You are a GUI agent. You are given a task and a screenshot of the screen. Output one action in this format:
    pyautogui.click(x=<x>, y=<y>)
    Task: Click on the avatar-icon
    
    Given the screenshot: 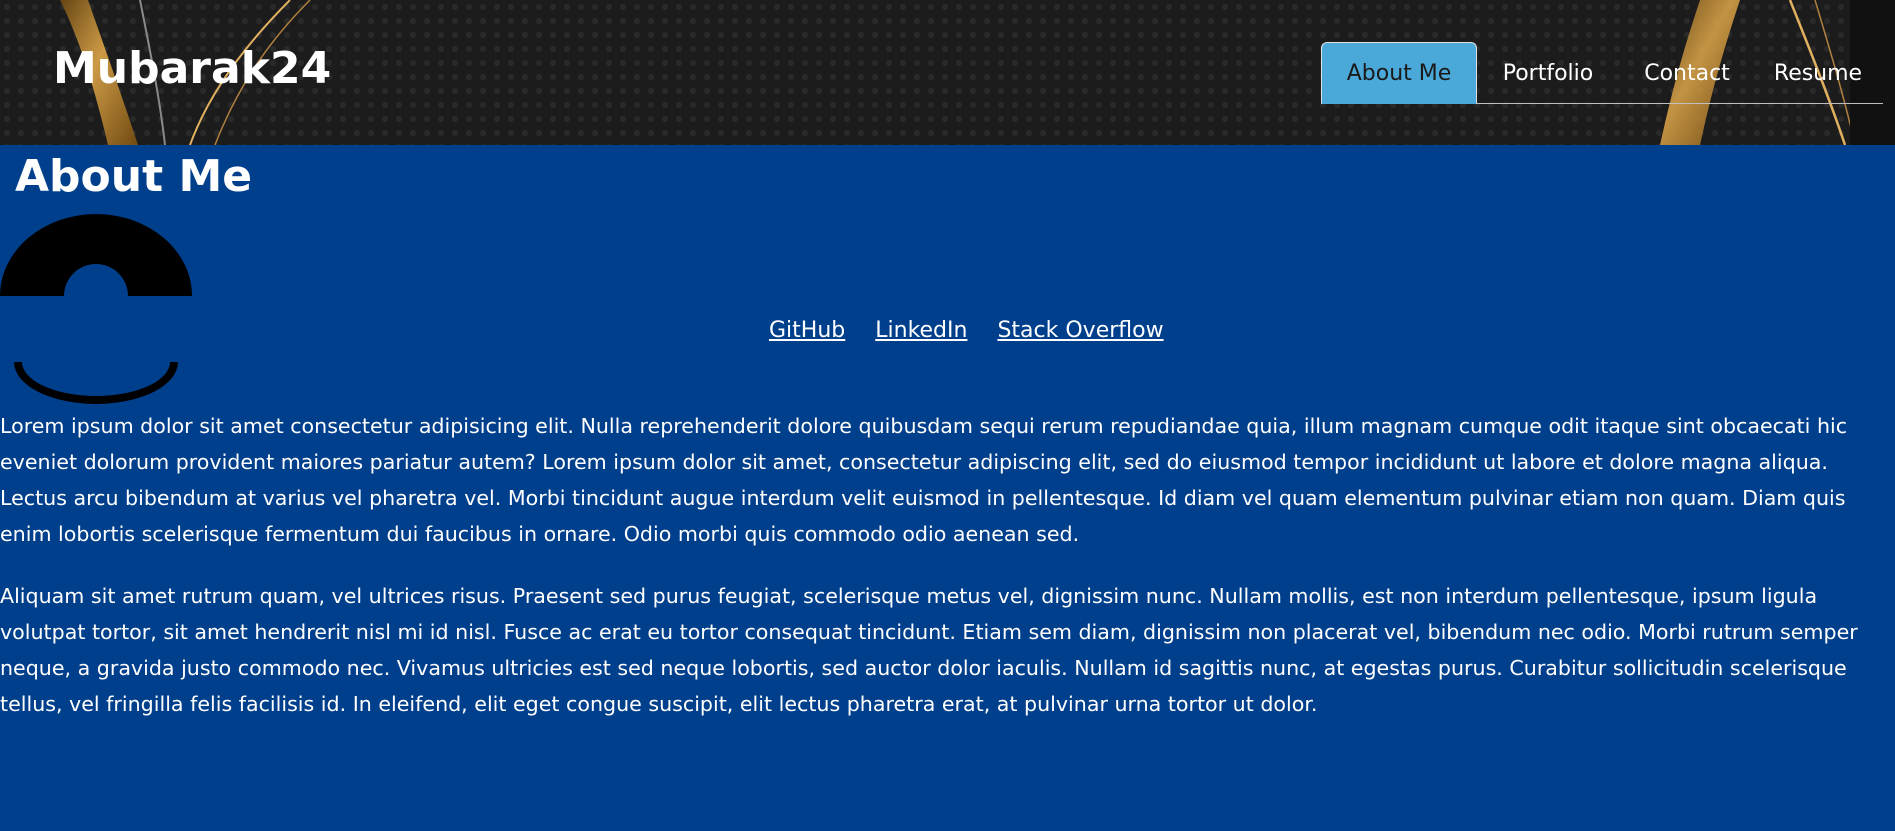 What is the action you would take?
    pyautogui.click(x=96, y=309)
    